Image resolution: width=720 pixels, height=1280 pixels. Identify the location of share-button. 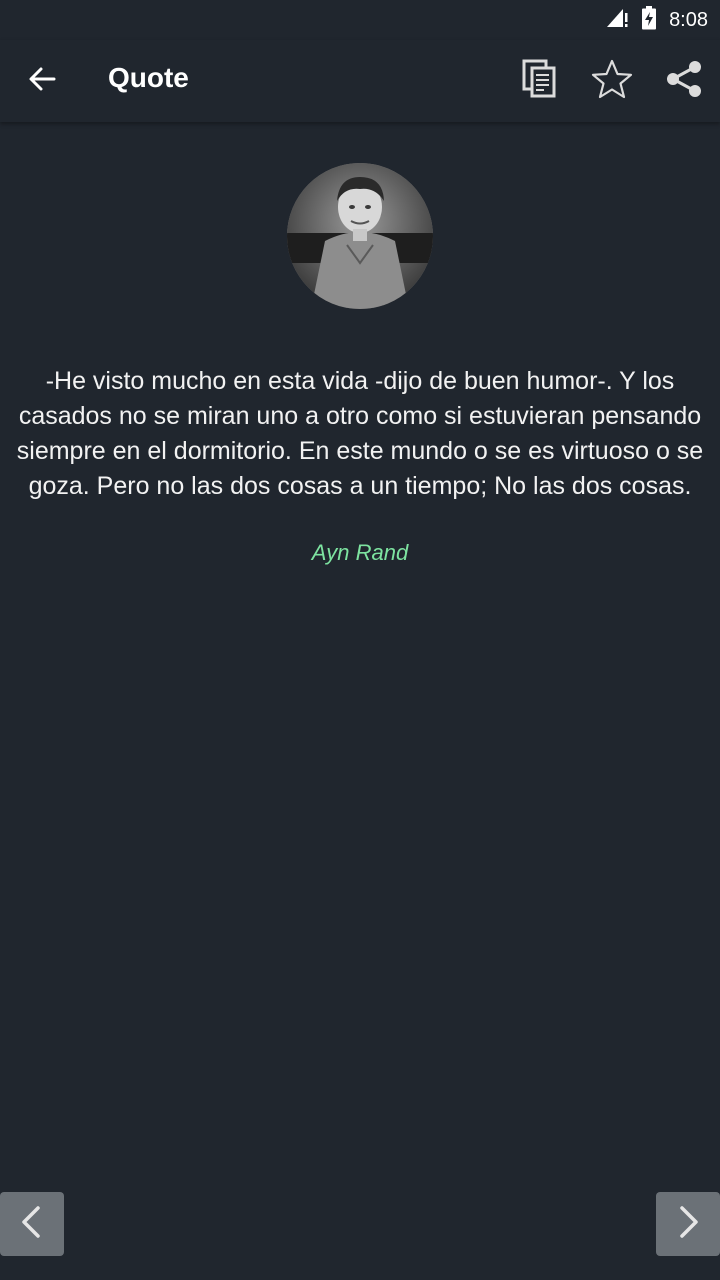
(684, 81).